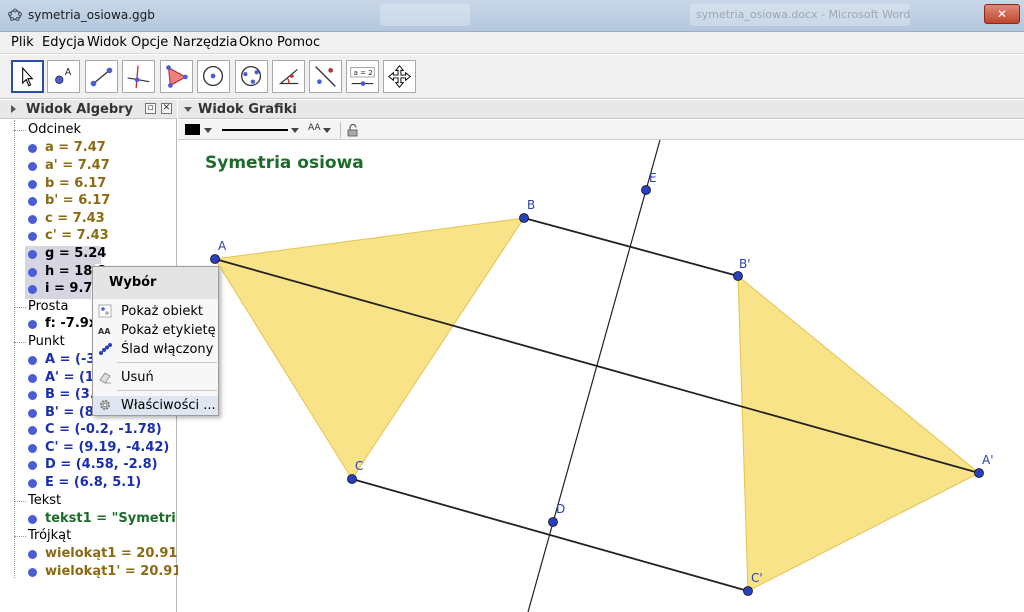  What do you see at coordinates (68, 220) in the screenshot?
I see `algebra-item: c = 7.43` at bounding box center [68, 220].